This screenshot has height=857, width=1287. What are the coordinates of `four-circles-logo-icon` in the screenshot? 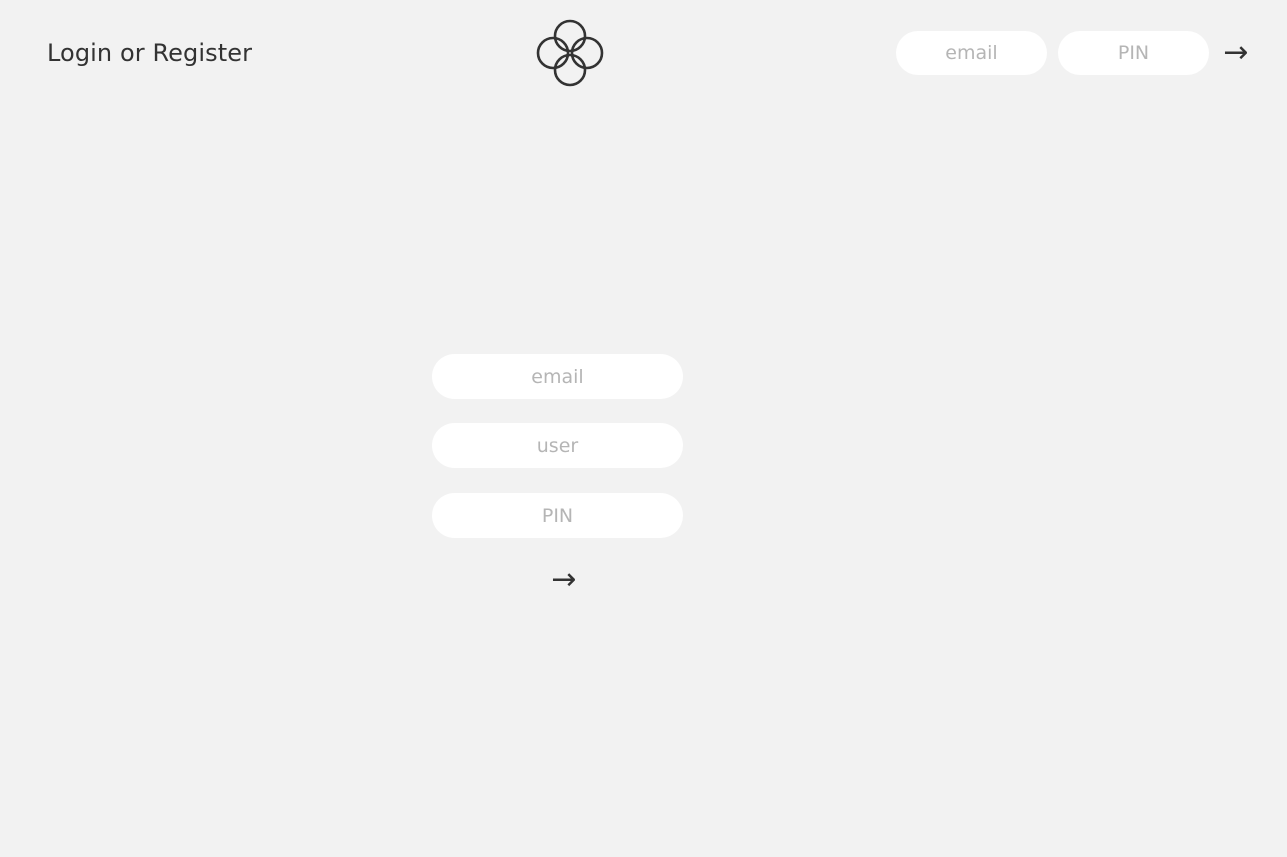 It's located at (570, 53).